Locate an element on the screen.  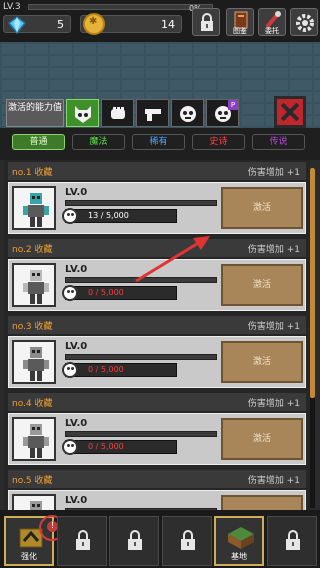
ability-tab-5: P is located at coordinates (222, 113).